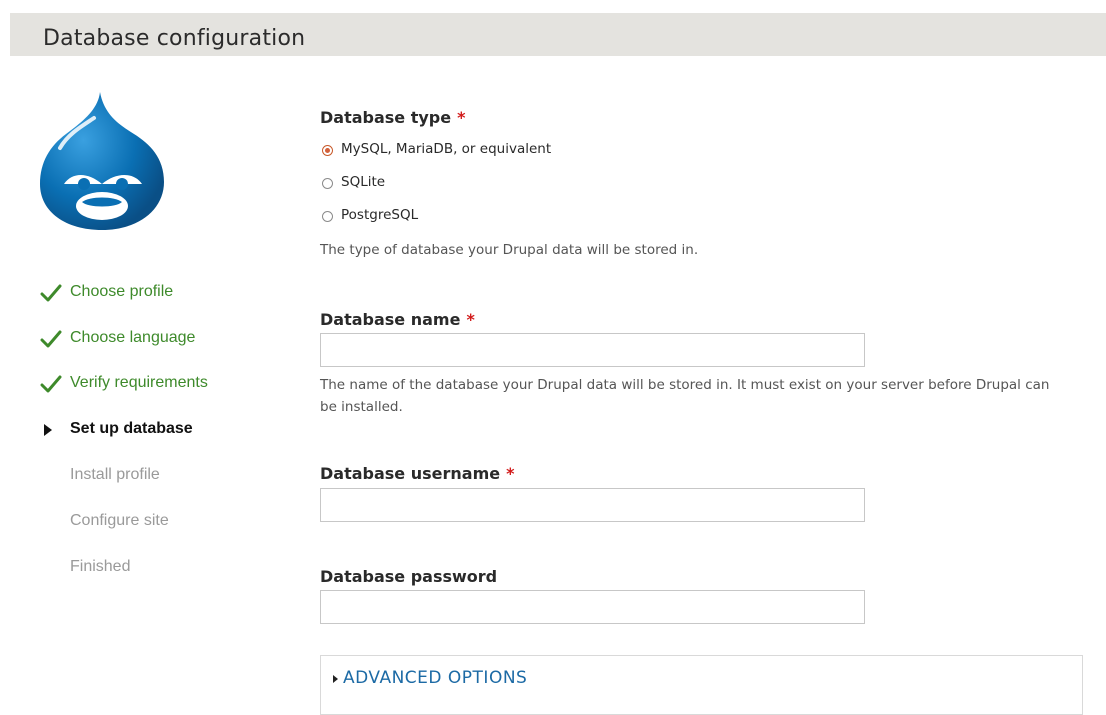 This screenshot has height=715, width=1106. Describe the element at coordinates (115, 474) in the screenshot. I see `step-label: Install profile` at that location.